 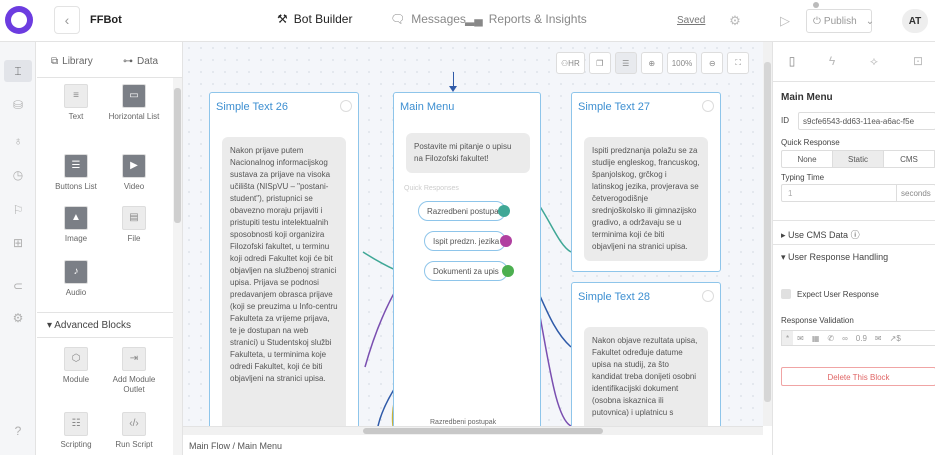 I want to click on breadcrumb: Main Flow / Main Menu, so click(x=478, y=446).